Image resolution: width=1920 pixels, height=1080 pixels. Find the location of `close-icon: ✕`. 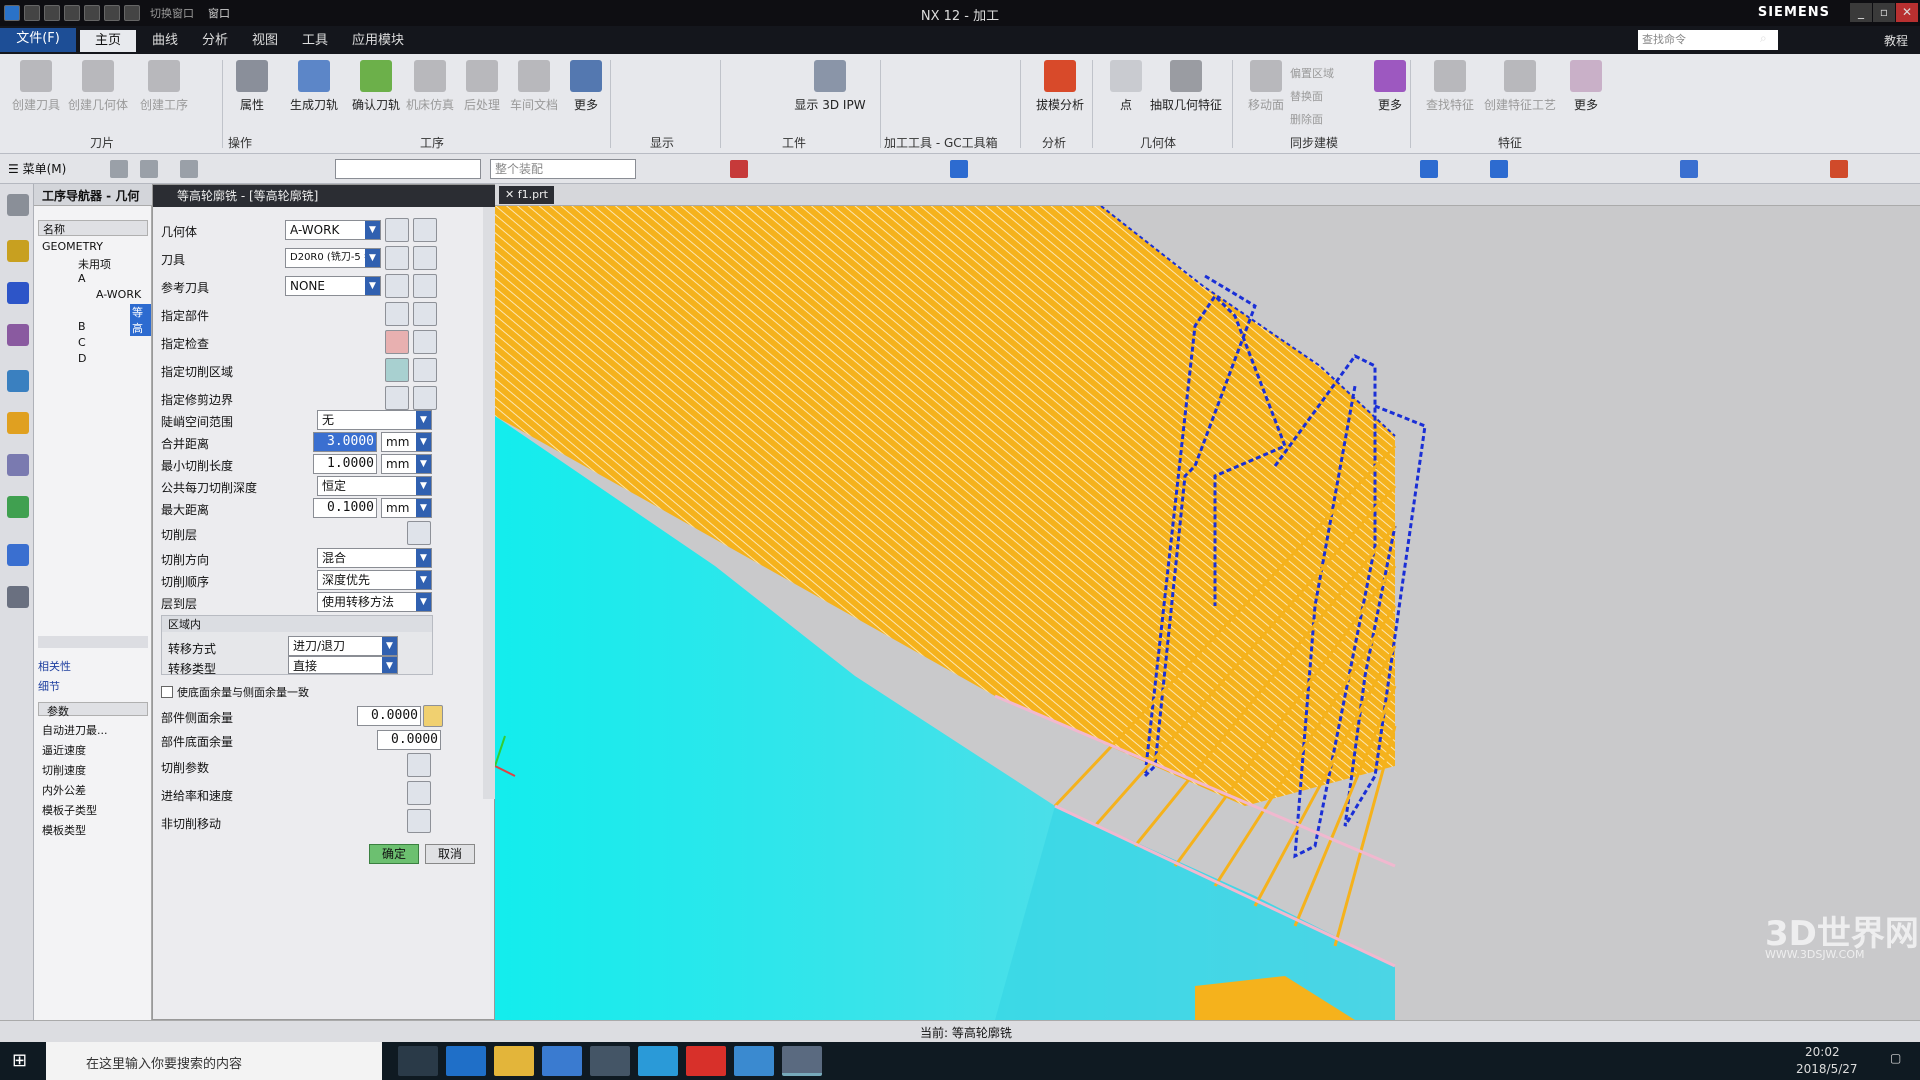

close-icon: ✕ is located at coordinates (511, 194).